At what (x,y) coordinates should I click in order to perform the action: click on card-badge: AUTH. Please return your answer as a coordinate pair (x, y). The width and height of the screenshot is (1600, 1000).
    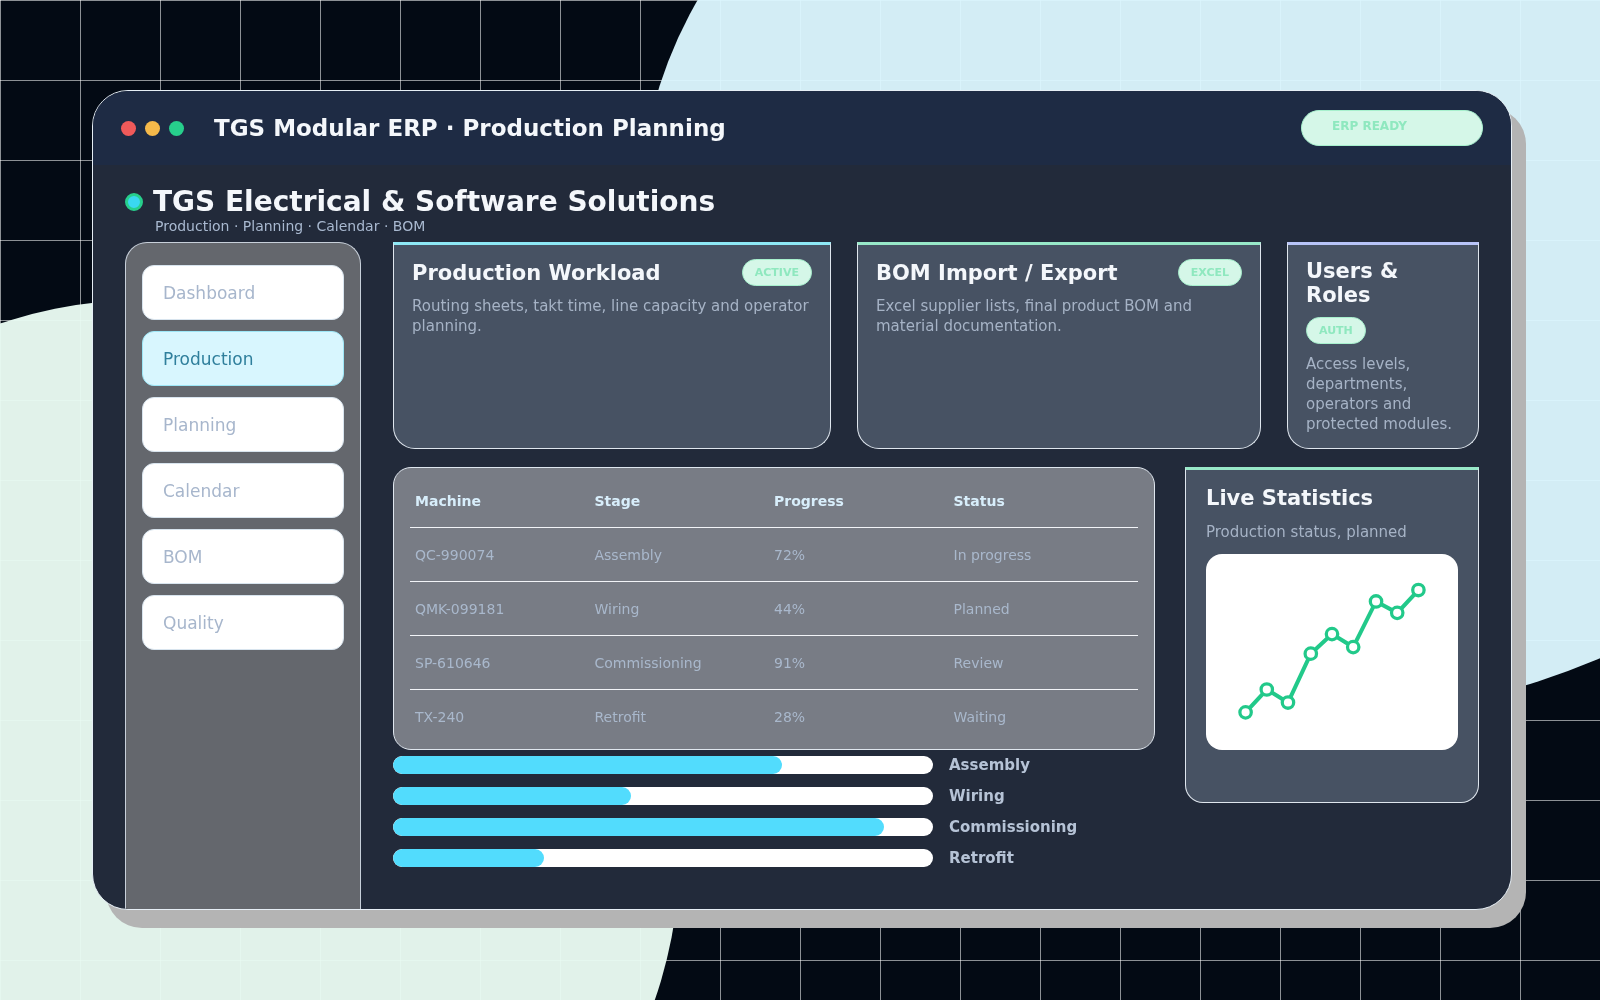
    Looking at the image, I should click on (1336, 330).